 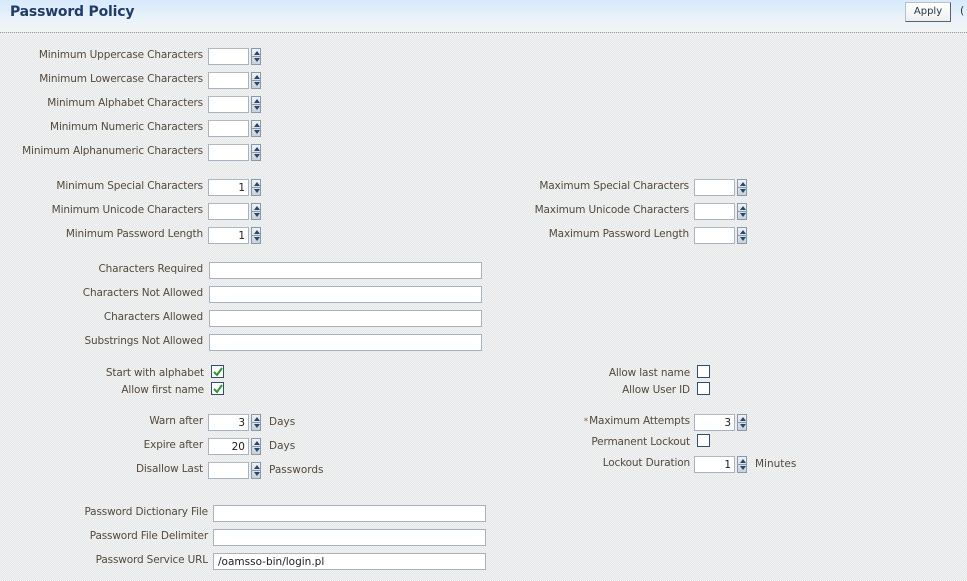 I want to click on permanent-lockout-label: Permanent Lockout, so click(x=640, y=442).